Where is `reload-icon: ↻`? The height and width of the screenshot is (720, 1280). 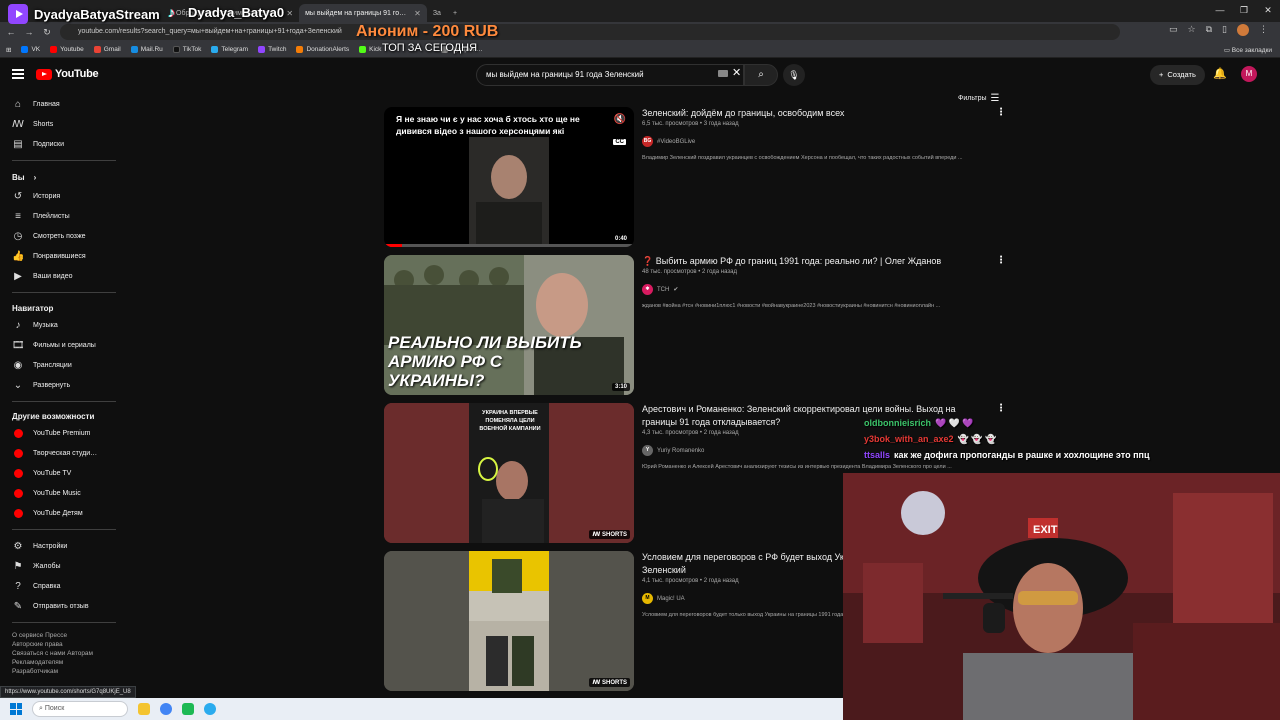
reload-icon: ↻ is located at coordinates (47, 32).